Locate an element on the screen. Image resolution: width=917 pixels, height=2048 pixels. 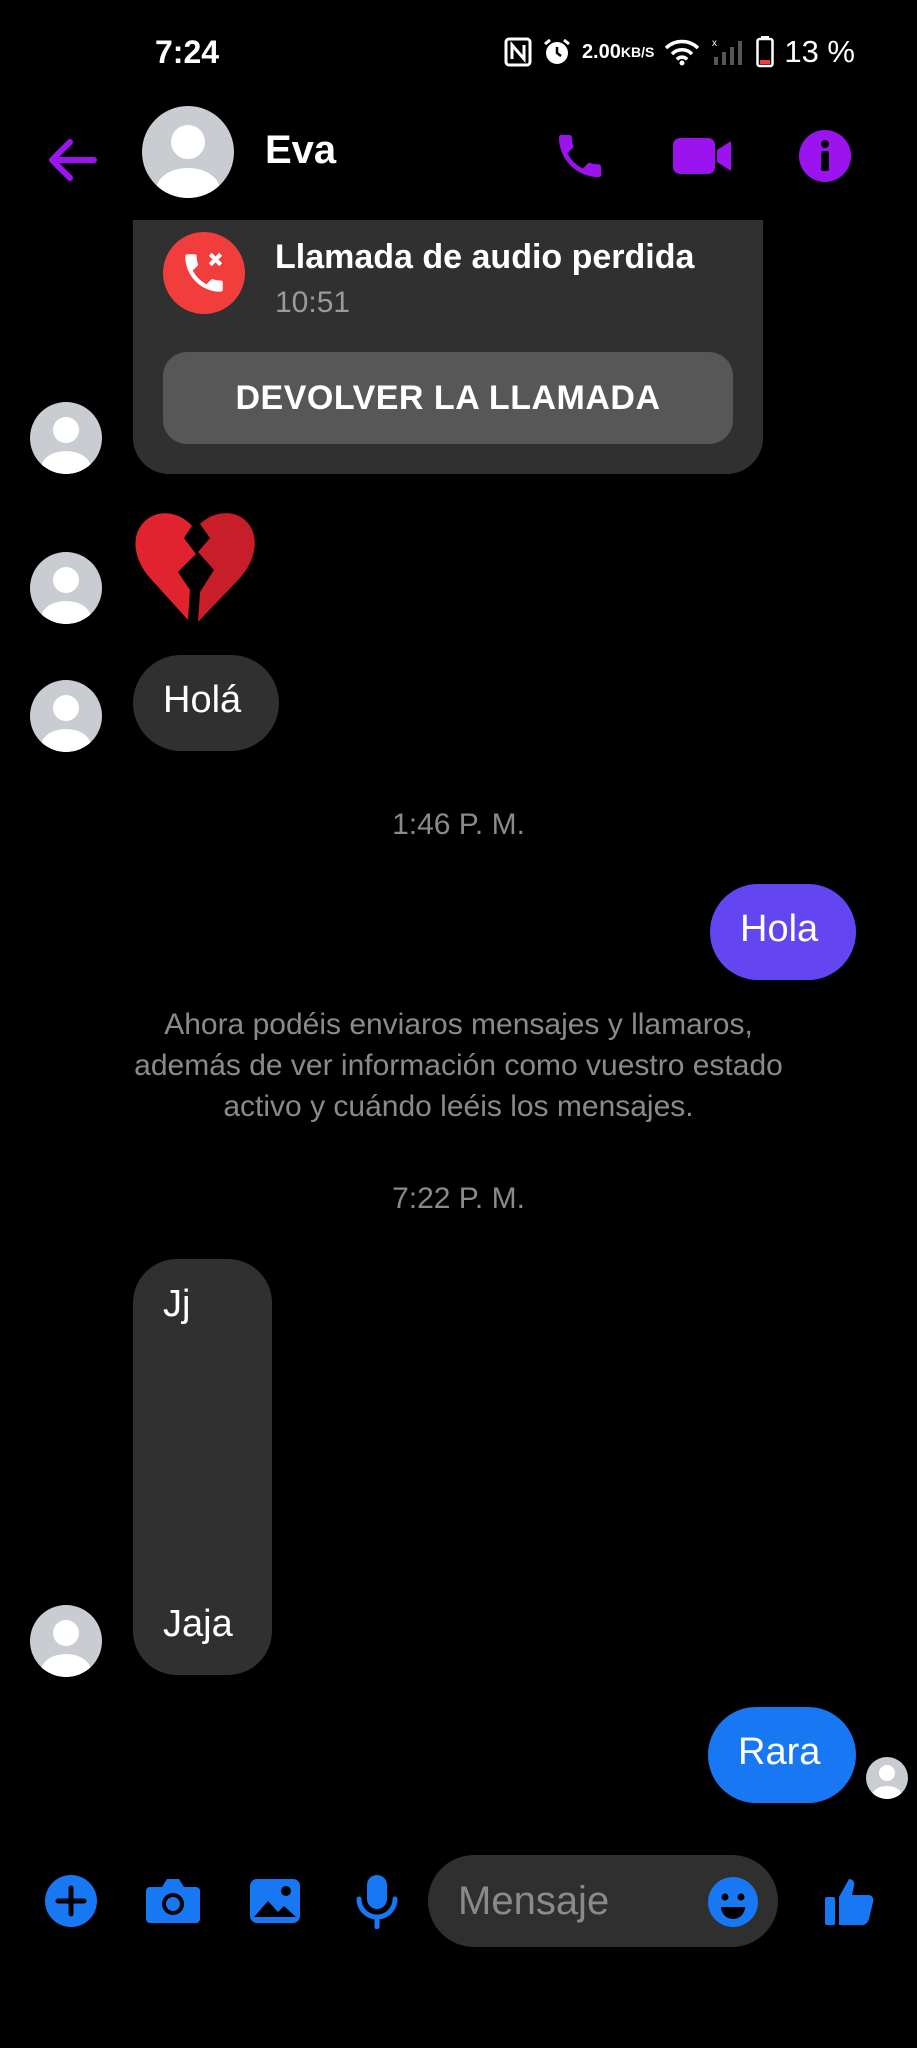
chat-header: Eva is located at coordinates (458, 162).